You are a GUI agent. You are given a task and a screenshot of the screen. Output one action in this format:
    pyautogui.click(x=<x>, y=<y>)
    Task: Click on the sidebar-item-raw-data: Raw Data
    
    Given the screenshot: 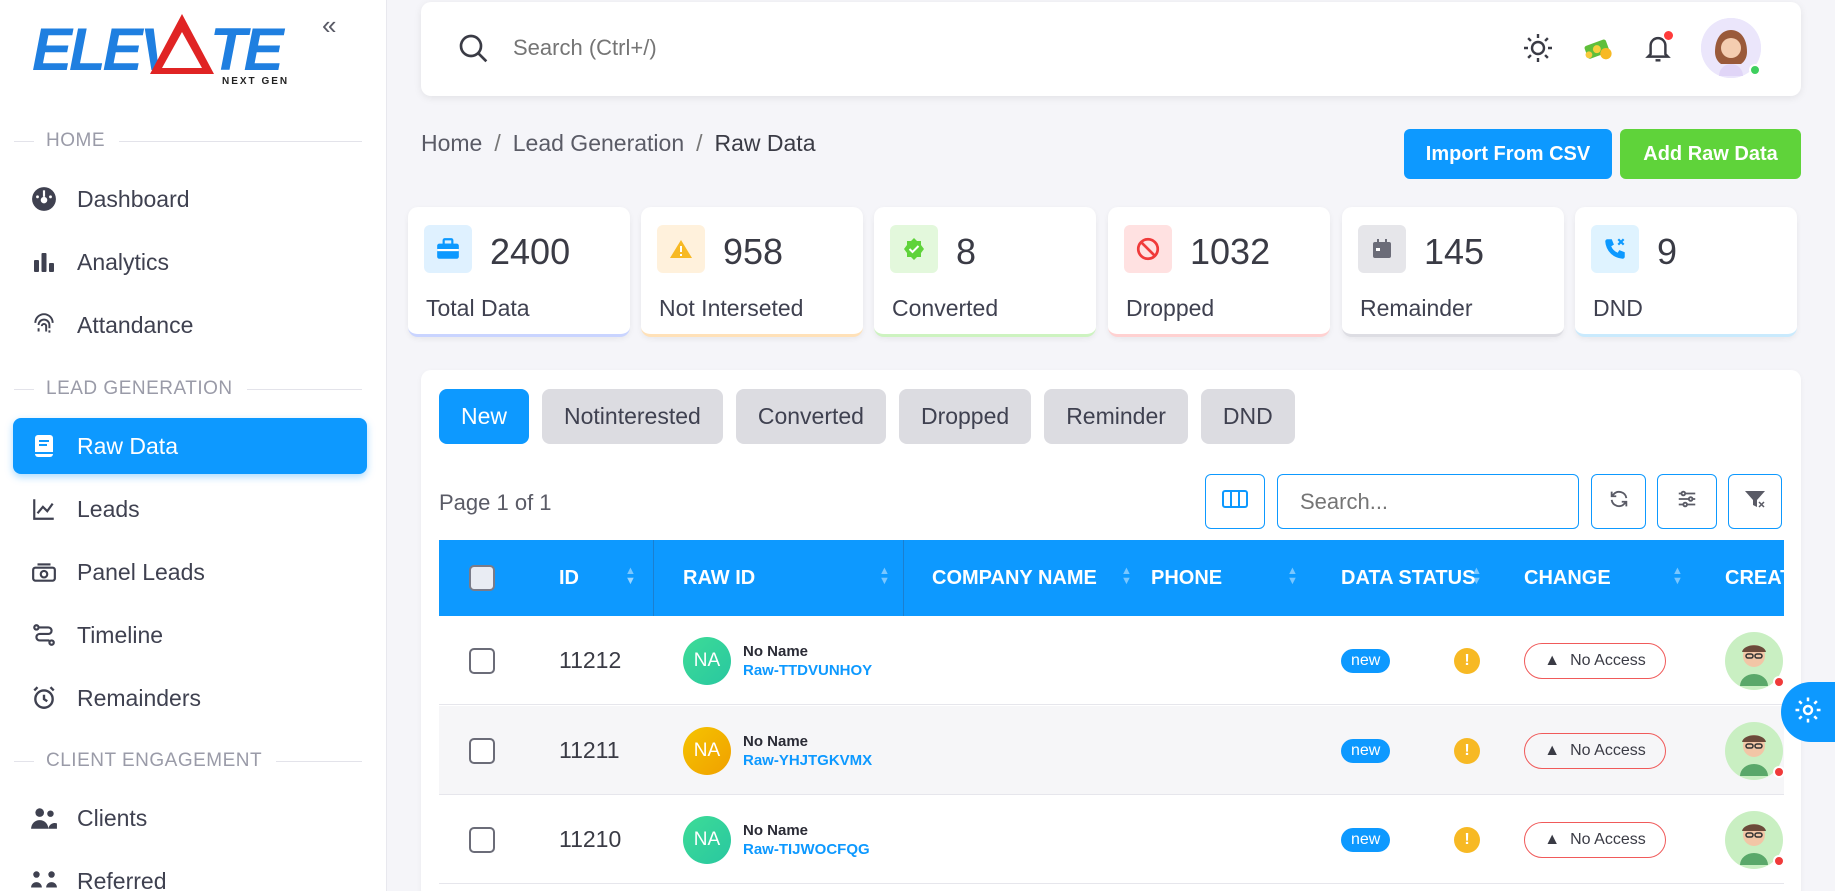 What is the action you would take?
    pyautogui.click(x=190, y=446)
    